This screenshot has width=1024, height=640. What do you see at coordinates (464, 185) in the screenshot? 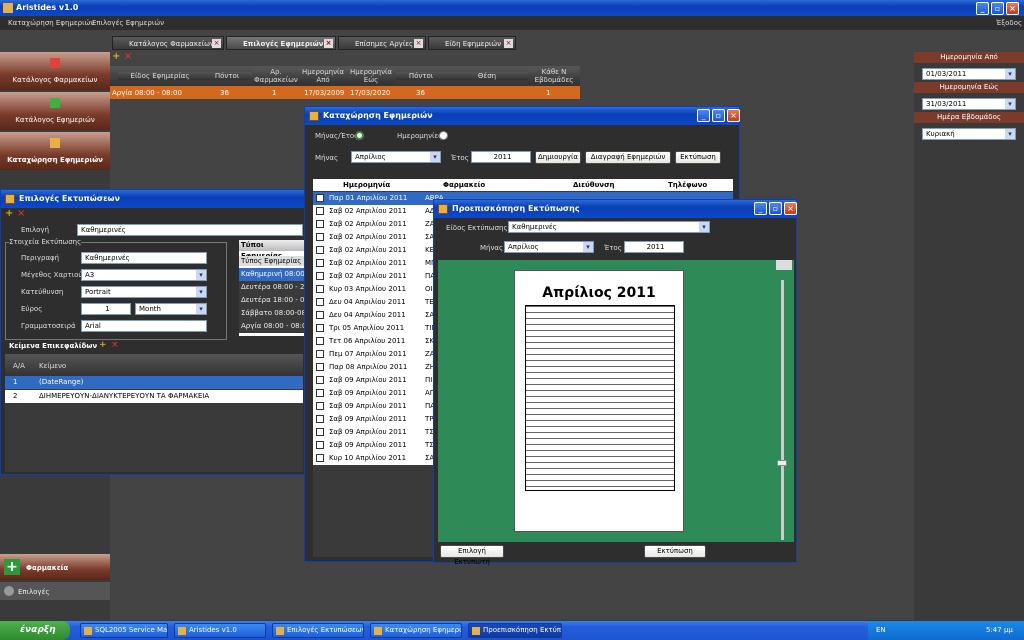
I see `col-pharmacy: Φαρμακείο` at bounding box center [464, 185].